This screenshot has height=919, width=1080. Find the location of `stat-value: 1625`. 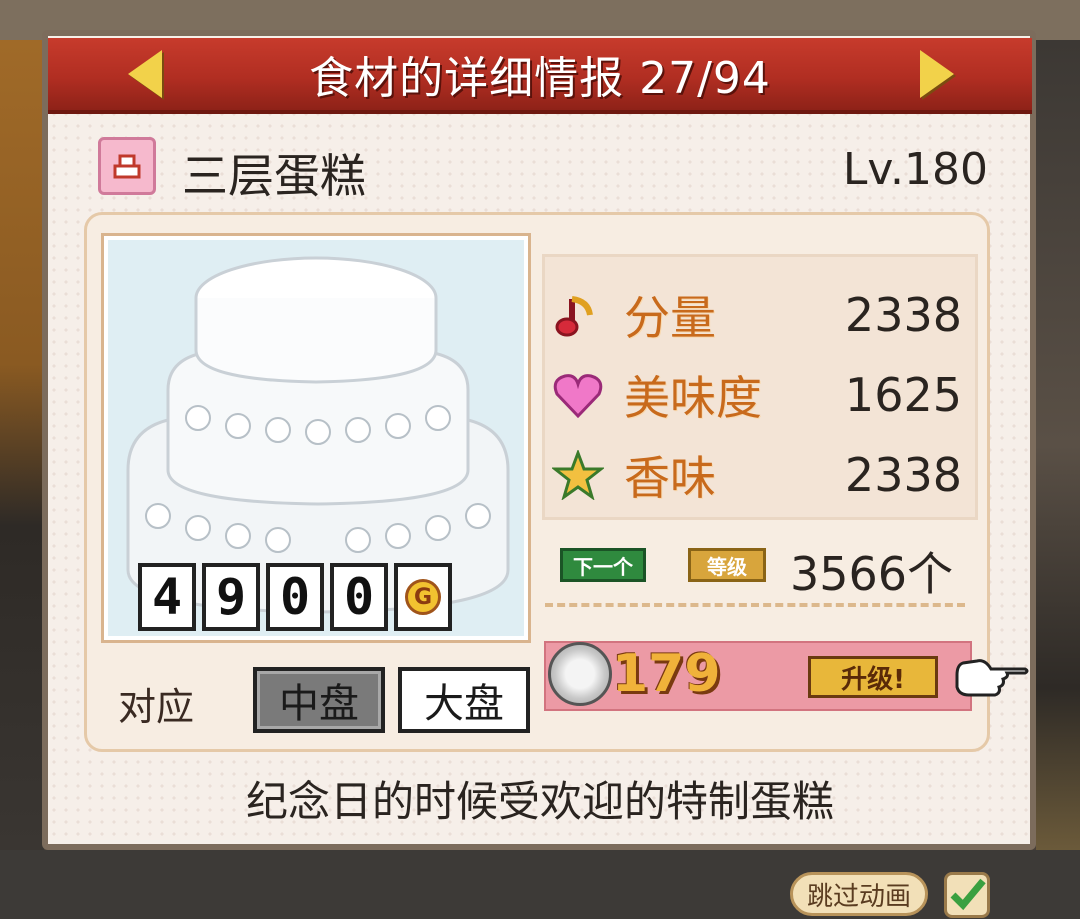

stat-value: 1625 is located at coordinates (903, 395).